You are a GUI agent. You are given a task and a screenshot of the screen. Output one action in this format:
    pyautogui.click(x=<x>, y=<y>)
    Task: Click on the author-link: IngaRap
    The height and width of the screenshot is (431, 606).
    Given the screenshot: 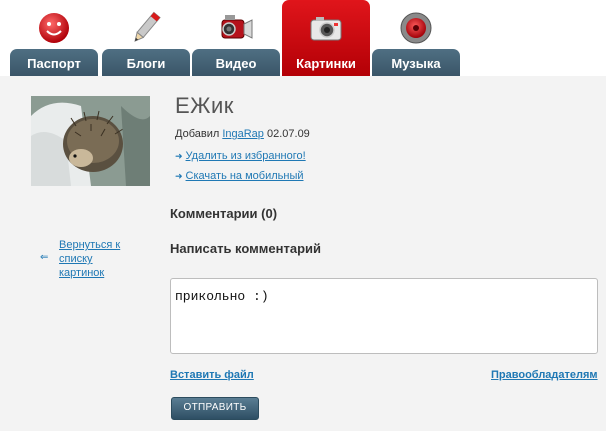 What is the action you would take?
    pyautogui.click(x=243, y=134)
    